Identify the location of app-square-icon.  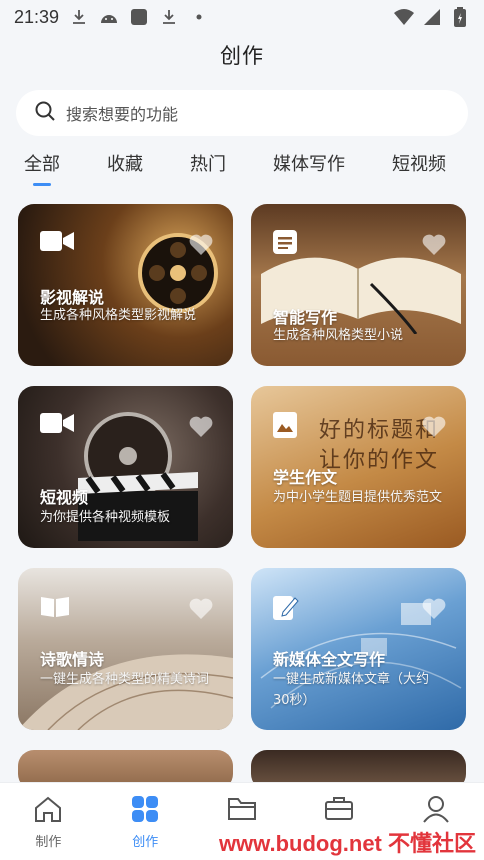
(139, 17).